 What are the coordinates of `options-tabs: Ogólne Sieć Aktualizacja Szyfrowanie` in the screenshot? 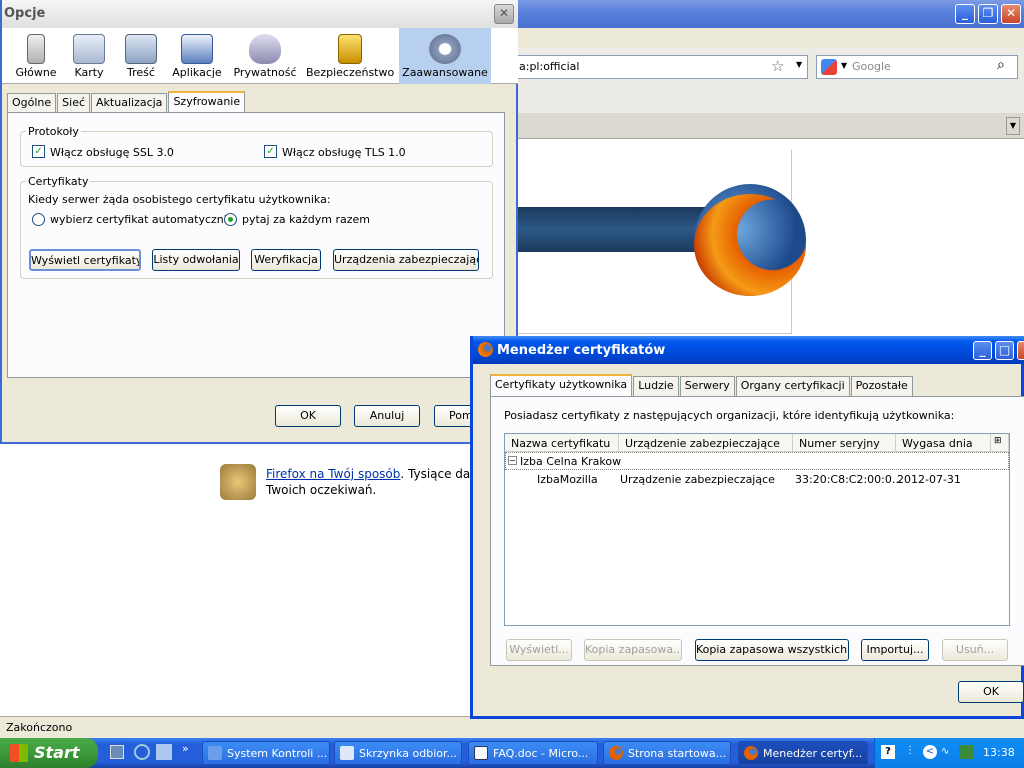 It's located at (126, 102).